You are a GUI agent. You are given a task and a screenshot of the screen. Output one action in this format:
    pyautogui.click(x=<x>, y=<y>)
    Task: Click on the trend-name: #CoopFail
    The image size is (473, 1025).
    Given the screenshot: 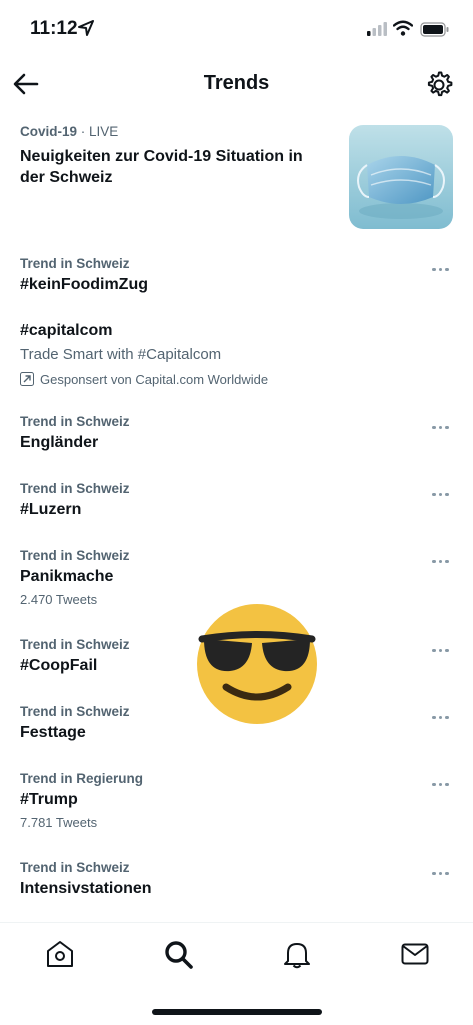 What is the action you would take?
    pyautogui.click(x=59, y=665)
    